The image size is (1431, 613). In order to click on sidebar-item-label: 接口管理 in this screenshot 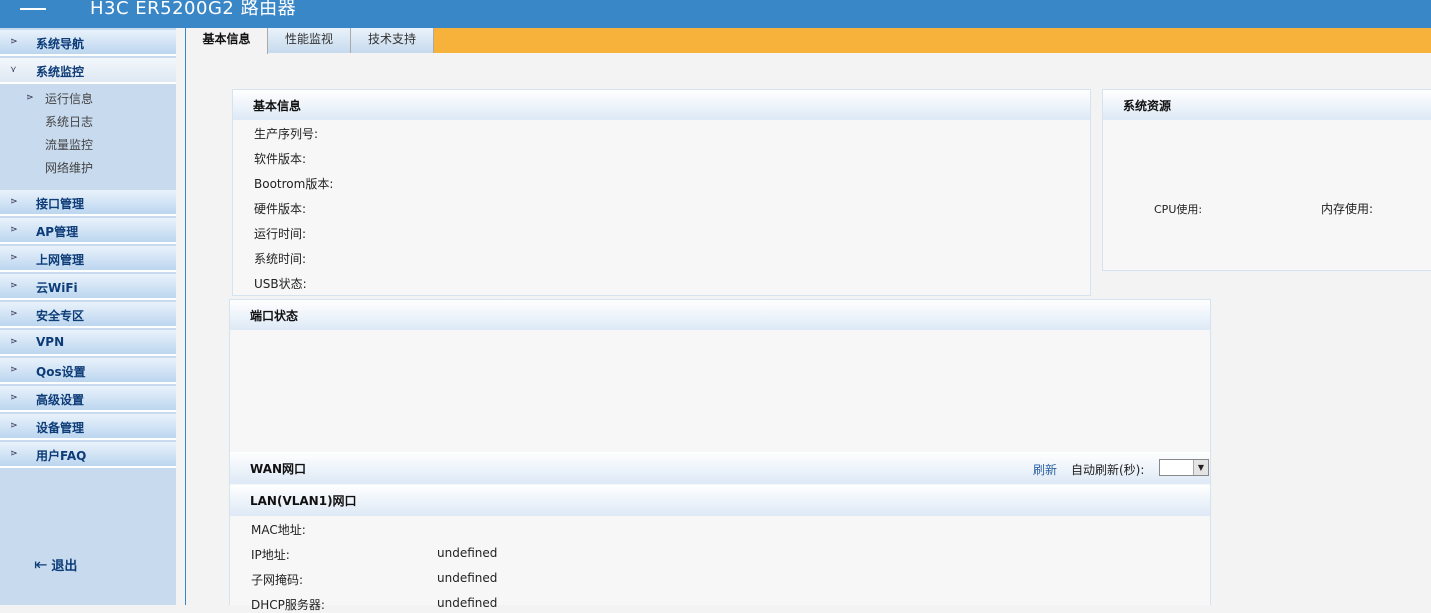, I will do `click(60, 204)`.